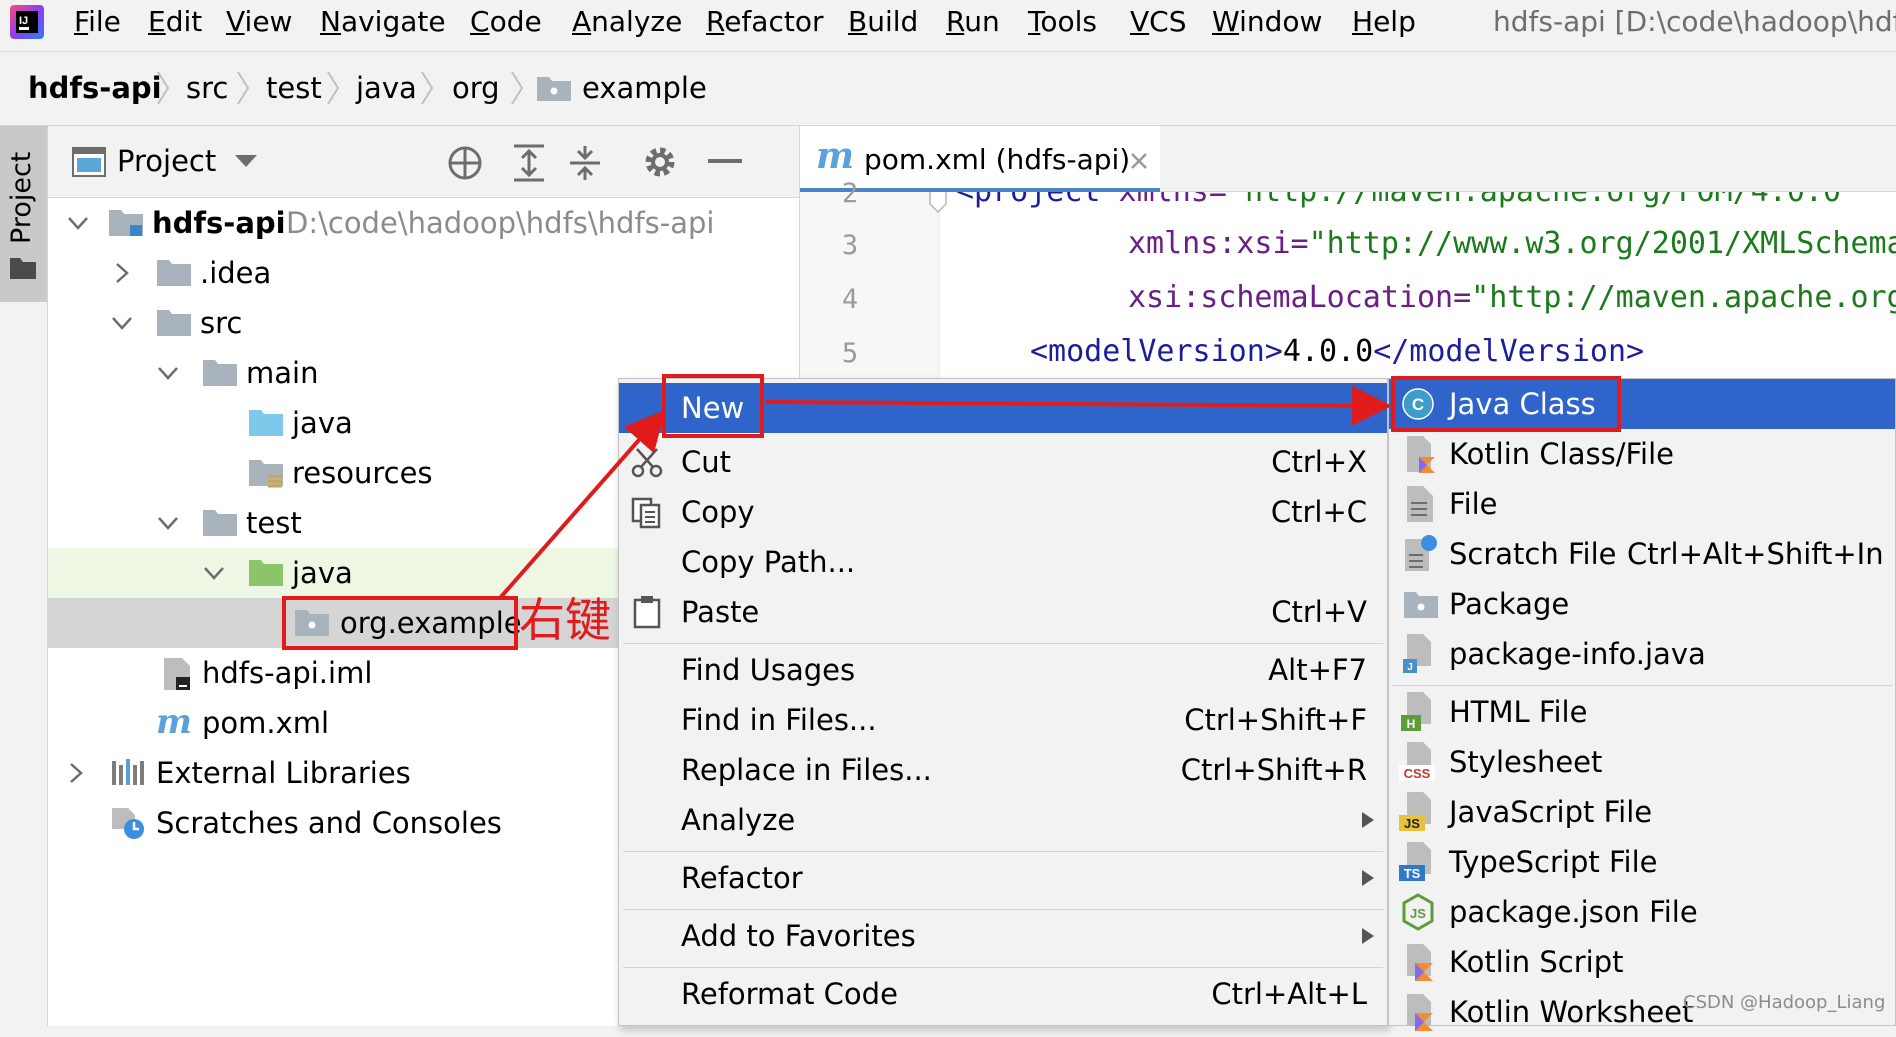 Image resolution: width=1896 pixels, height=1037 pixels. I want to click on annotation-arrows, so click(945, 492).